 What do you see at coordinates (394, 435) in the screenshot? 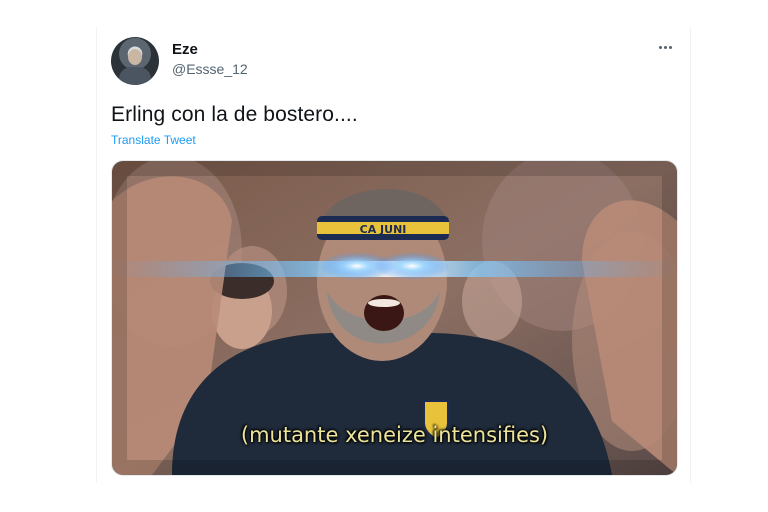
I see `media-subtitle: (mutante xeneize intensifies)` at bounding box center [394, 435].